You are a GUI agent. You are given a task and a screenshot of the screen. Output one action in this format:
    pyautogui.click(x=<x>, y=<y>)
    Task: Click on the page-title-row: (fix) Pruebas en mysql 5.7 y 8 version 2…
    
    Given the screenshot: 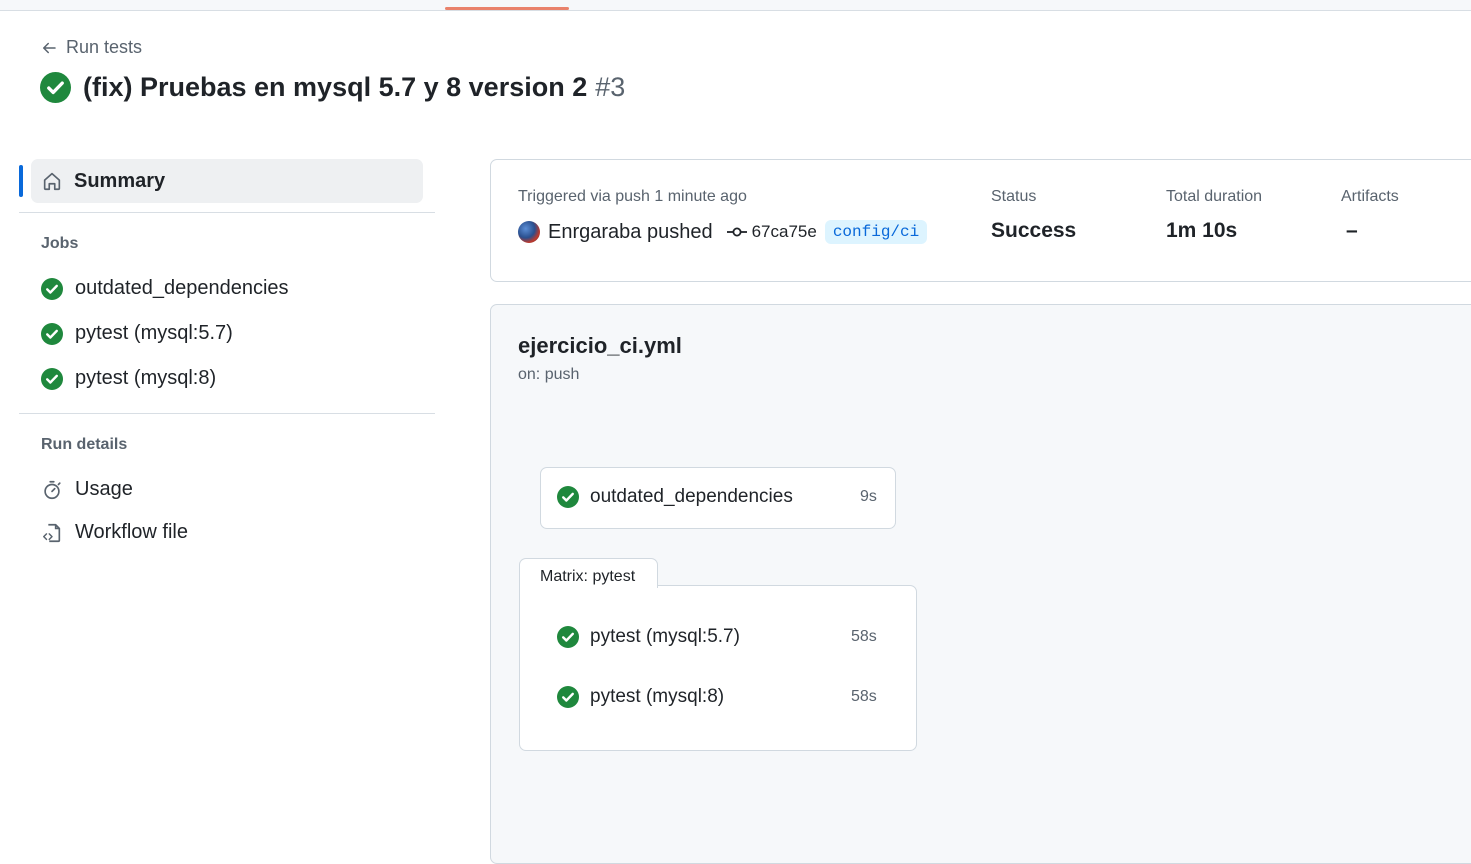 What is the action you would take?
    pyautogui.click(x=332, y=87)
    